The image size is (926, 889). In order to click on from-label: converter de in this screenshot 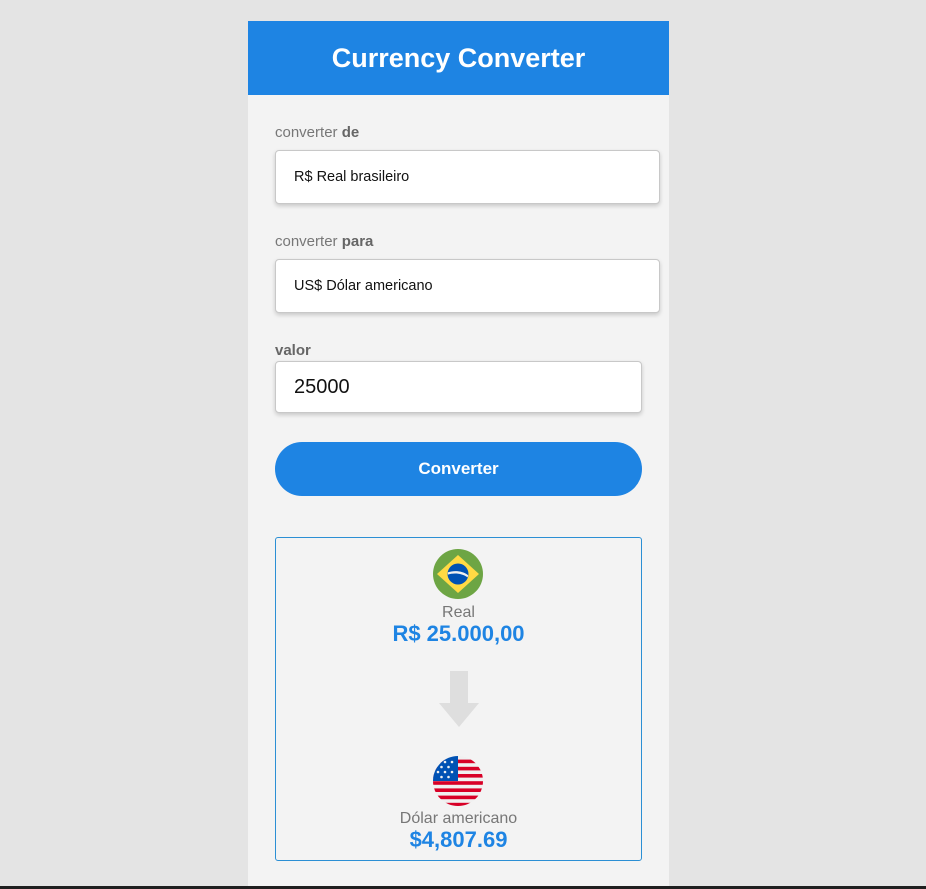, I will do `click(317, 132)`.